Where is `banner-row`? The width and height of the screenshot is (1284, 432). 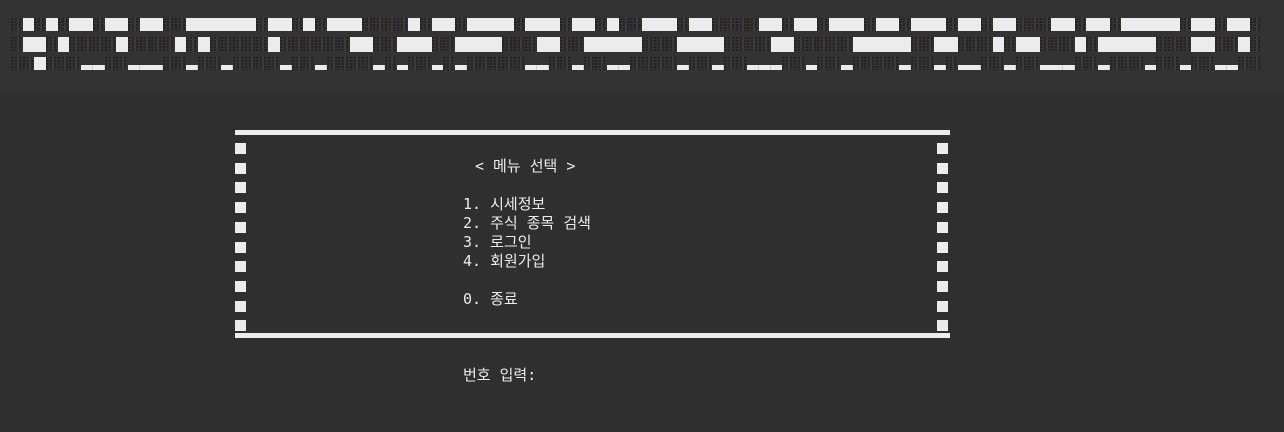 banner-row is located at coordinates (636, 44).